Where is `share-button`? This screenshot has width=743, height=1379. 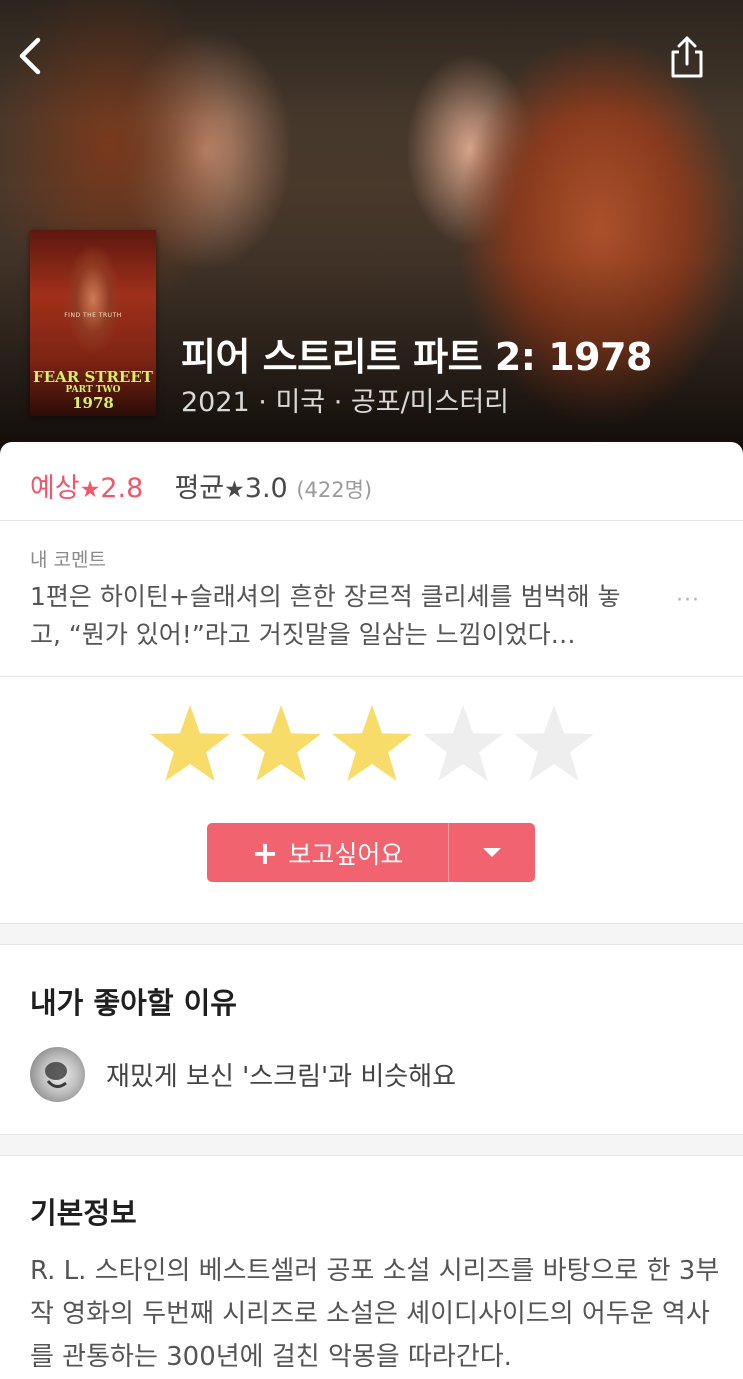
share-button is located at coordinates (687, 57).